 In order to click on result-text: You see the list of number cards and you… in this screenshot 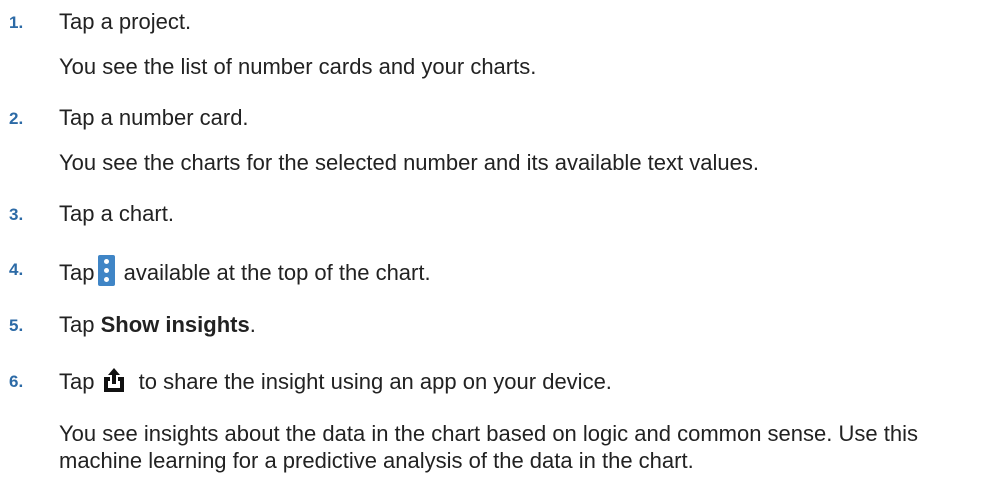, I will do `click(298, 66)`.